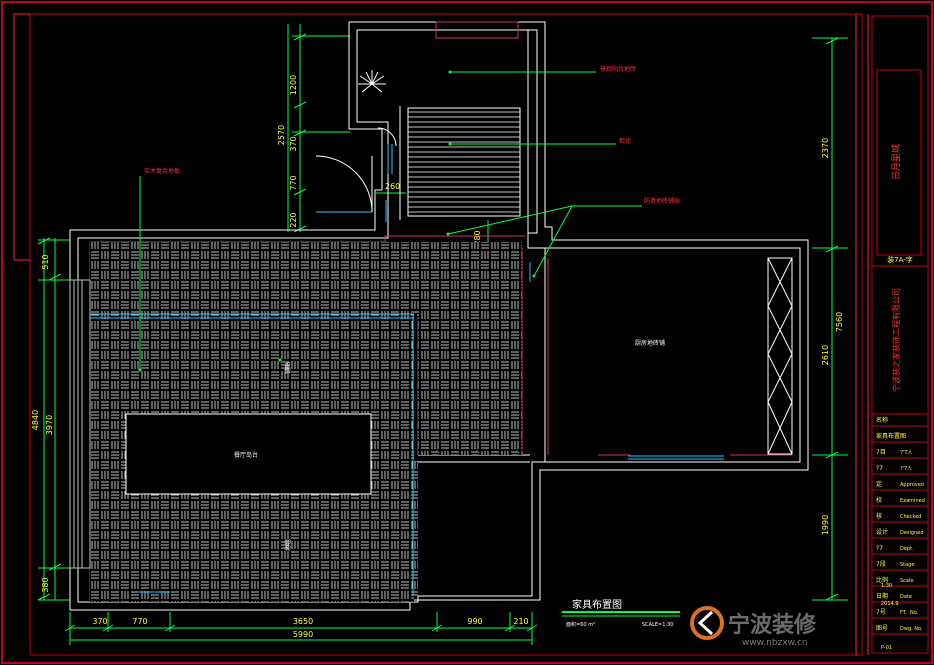  I want to click on title-block-row-value: FT. .No., so click(909, 613).